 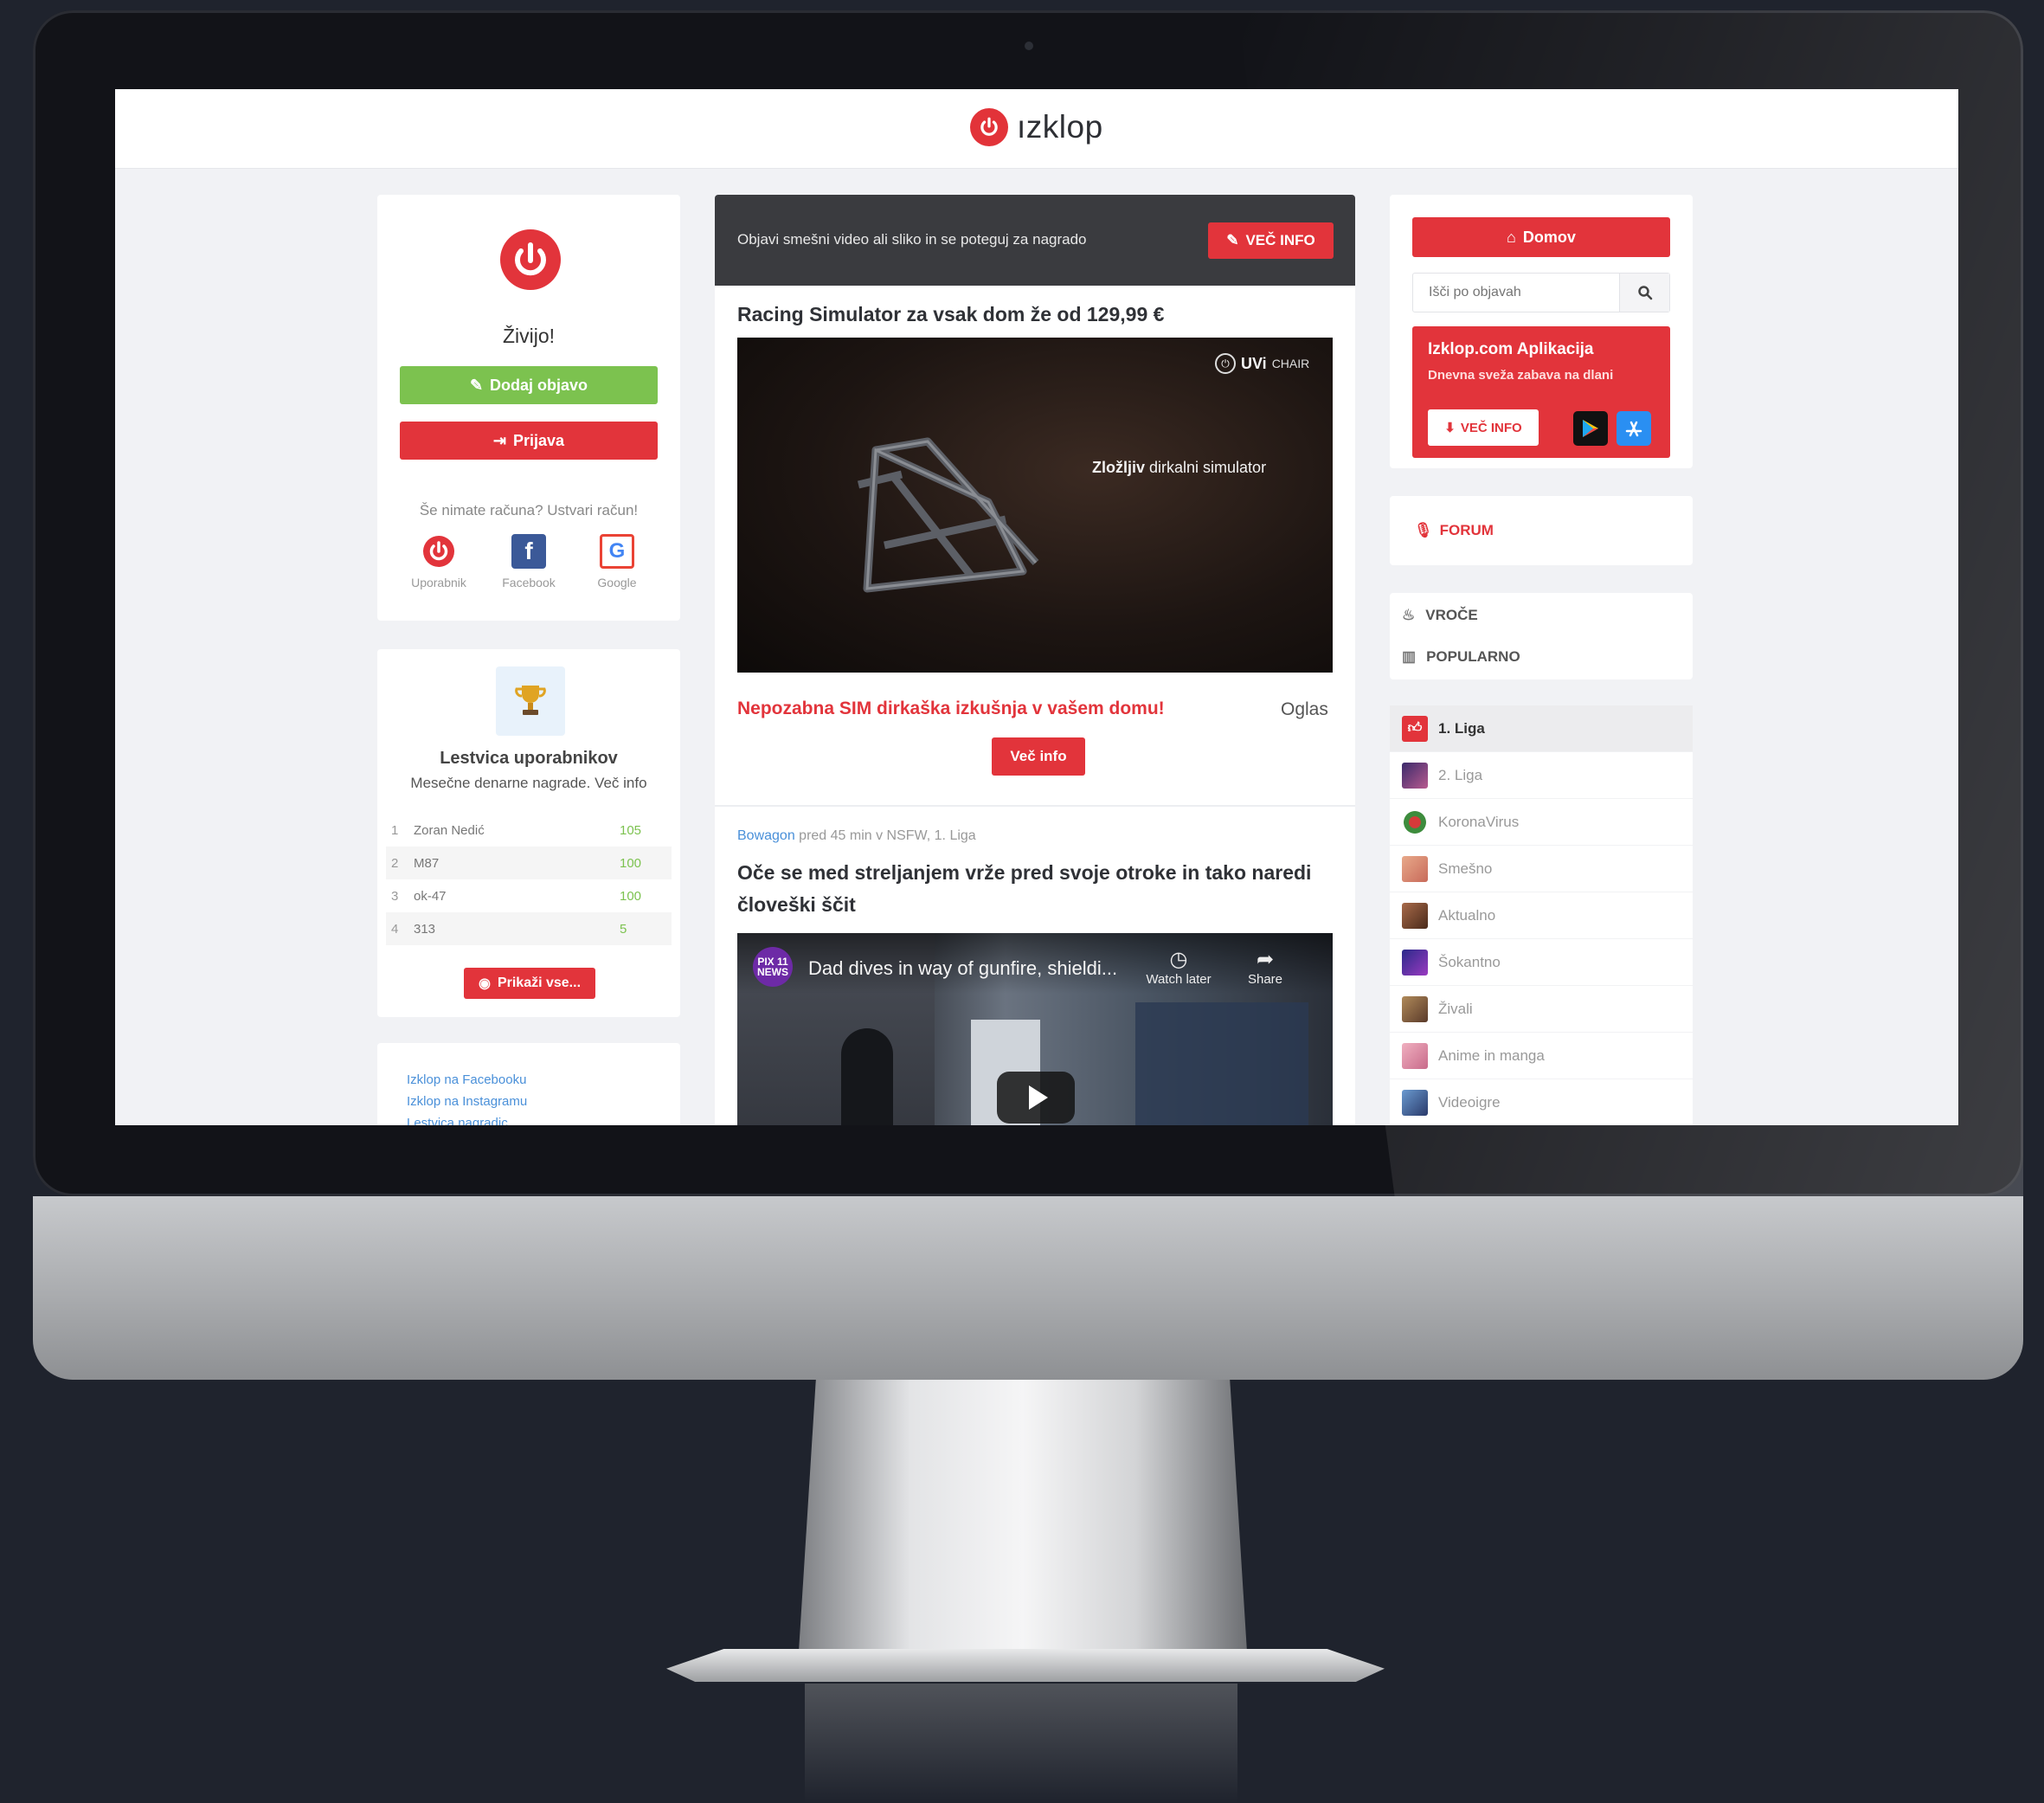 I want to click on monitor-stand, so click(x=1023, y=1522).